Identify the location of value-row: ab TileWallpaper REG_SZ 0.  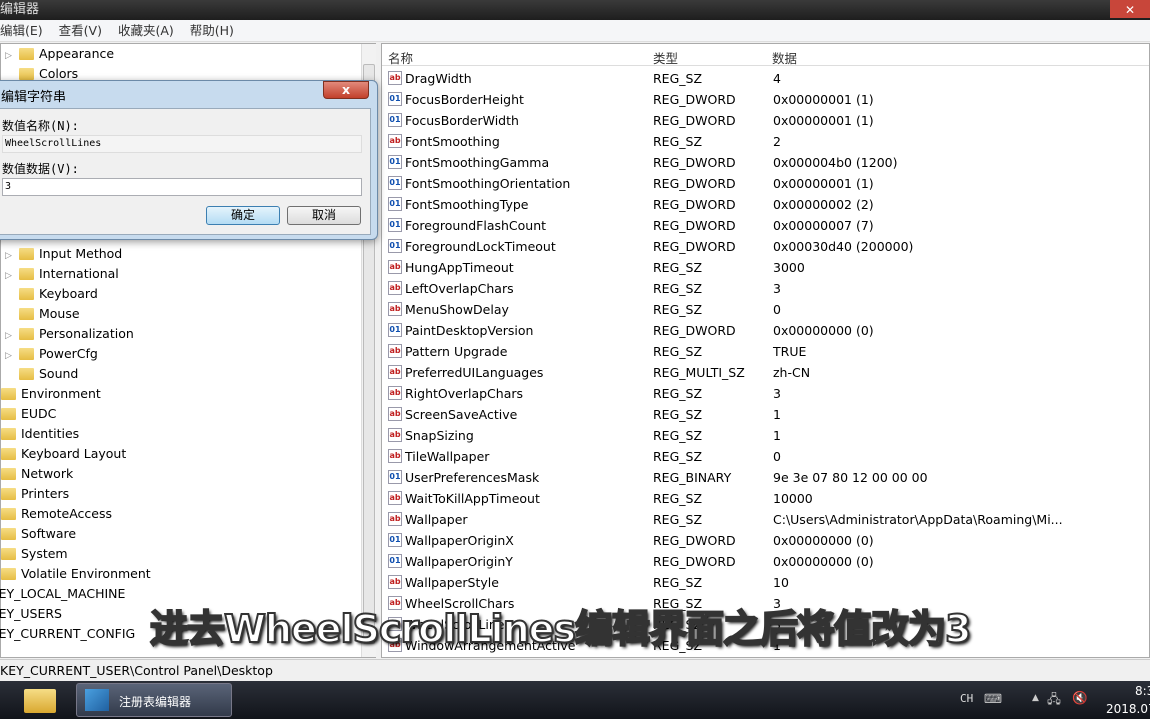
(762, 456).